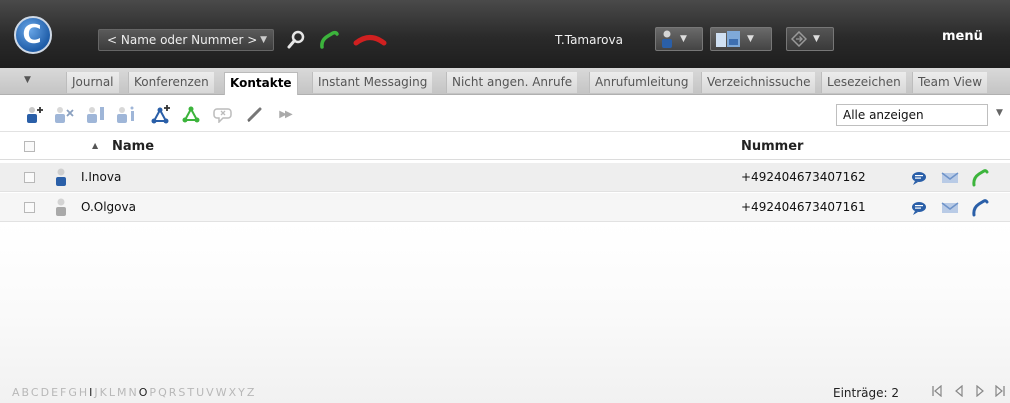 This screenshot has width=1010, height=403. I want to click on add-contact-icon, so click(35, 114).